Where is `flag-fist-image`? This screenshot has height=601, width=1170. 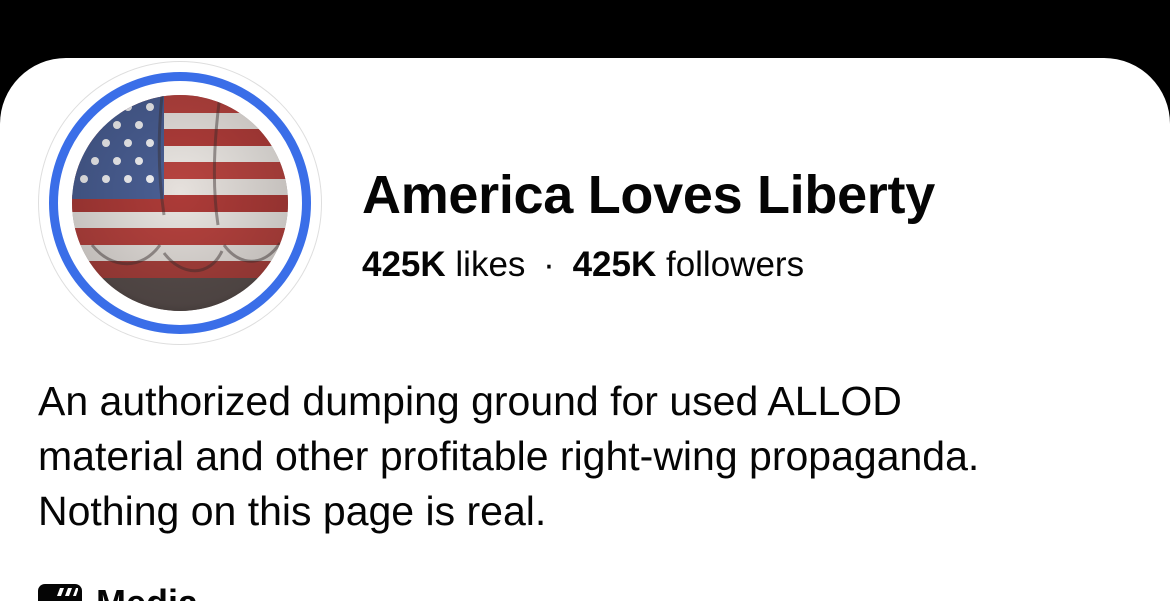
flag-fist-image is located at coordinates (180, 203).